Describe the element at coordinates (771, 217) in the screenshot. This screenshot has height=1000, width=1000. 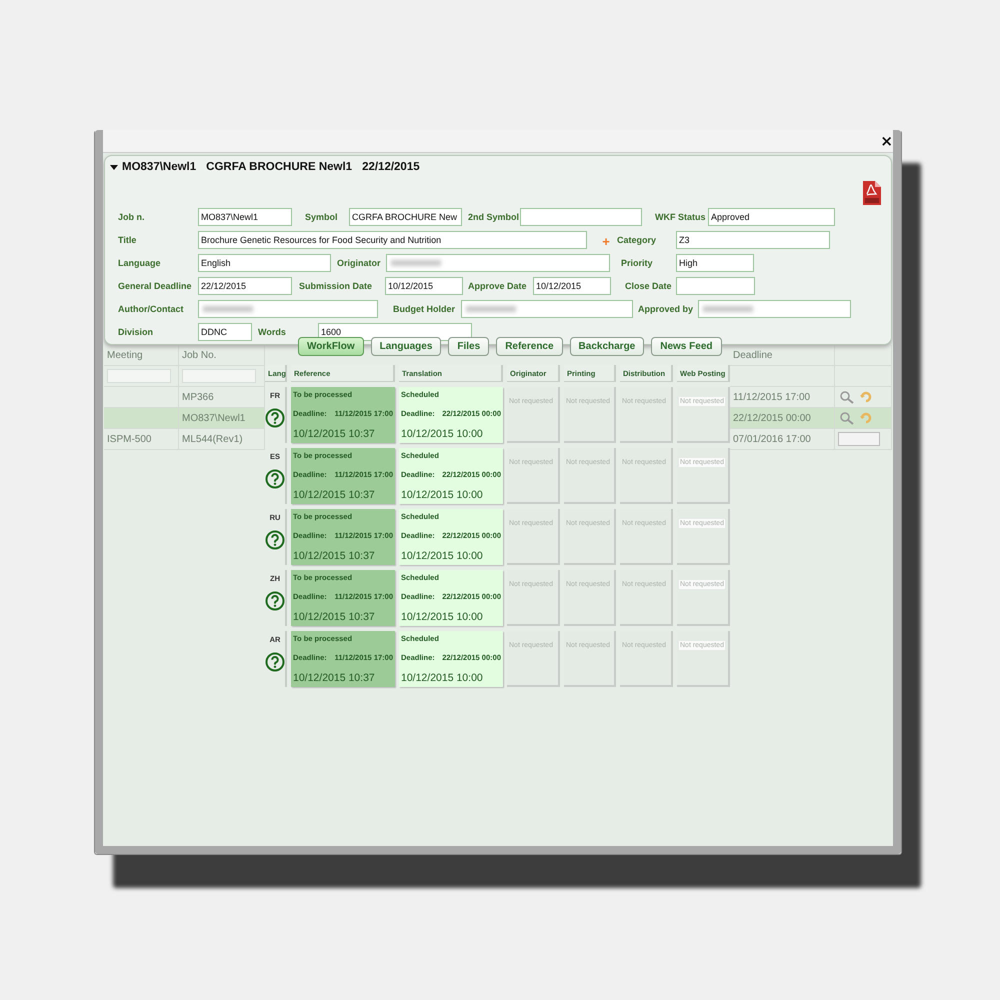
I see `text-field: Approved` at that location.